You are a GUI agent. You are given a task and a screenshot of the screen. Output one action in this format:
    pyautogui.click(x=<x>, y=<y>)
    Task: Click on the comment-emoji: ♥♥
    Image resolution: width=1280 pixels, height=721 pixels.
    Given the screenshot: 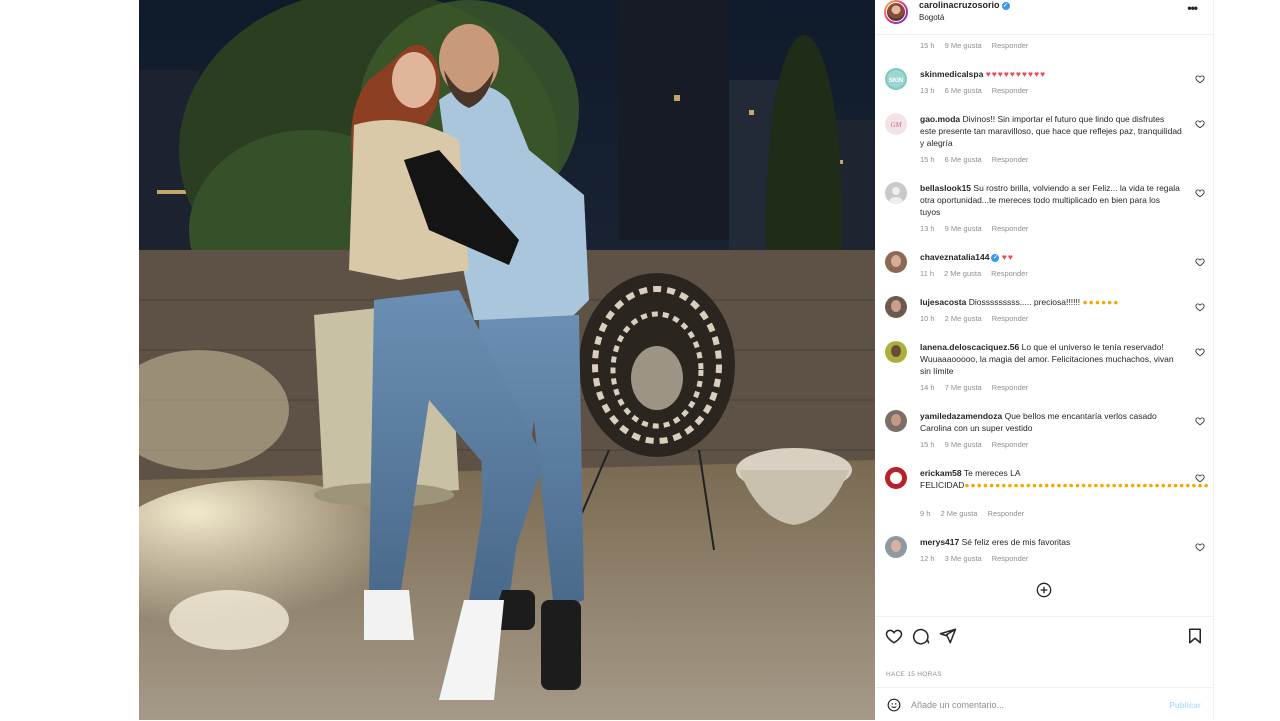 What is the action you would take?
    pyautogui.click(x=1007, y=257)
    